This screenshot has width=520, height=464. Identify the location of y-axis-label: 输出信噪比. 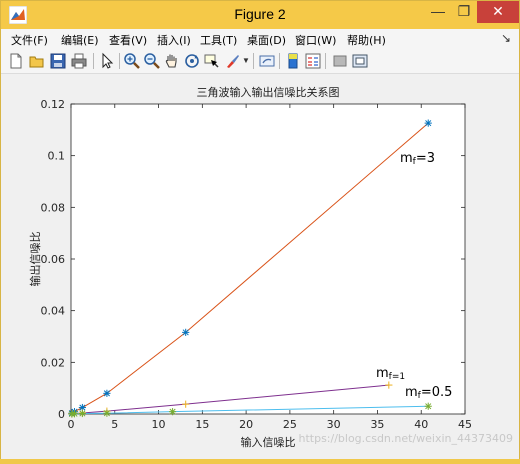
(35, 259).